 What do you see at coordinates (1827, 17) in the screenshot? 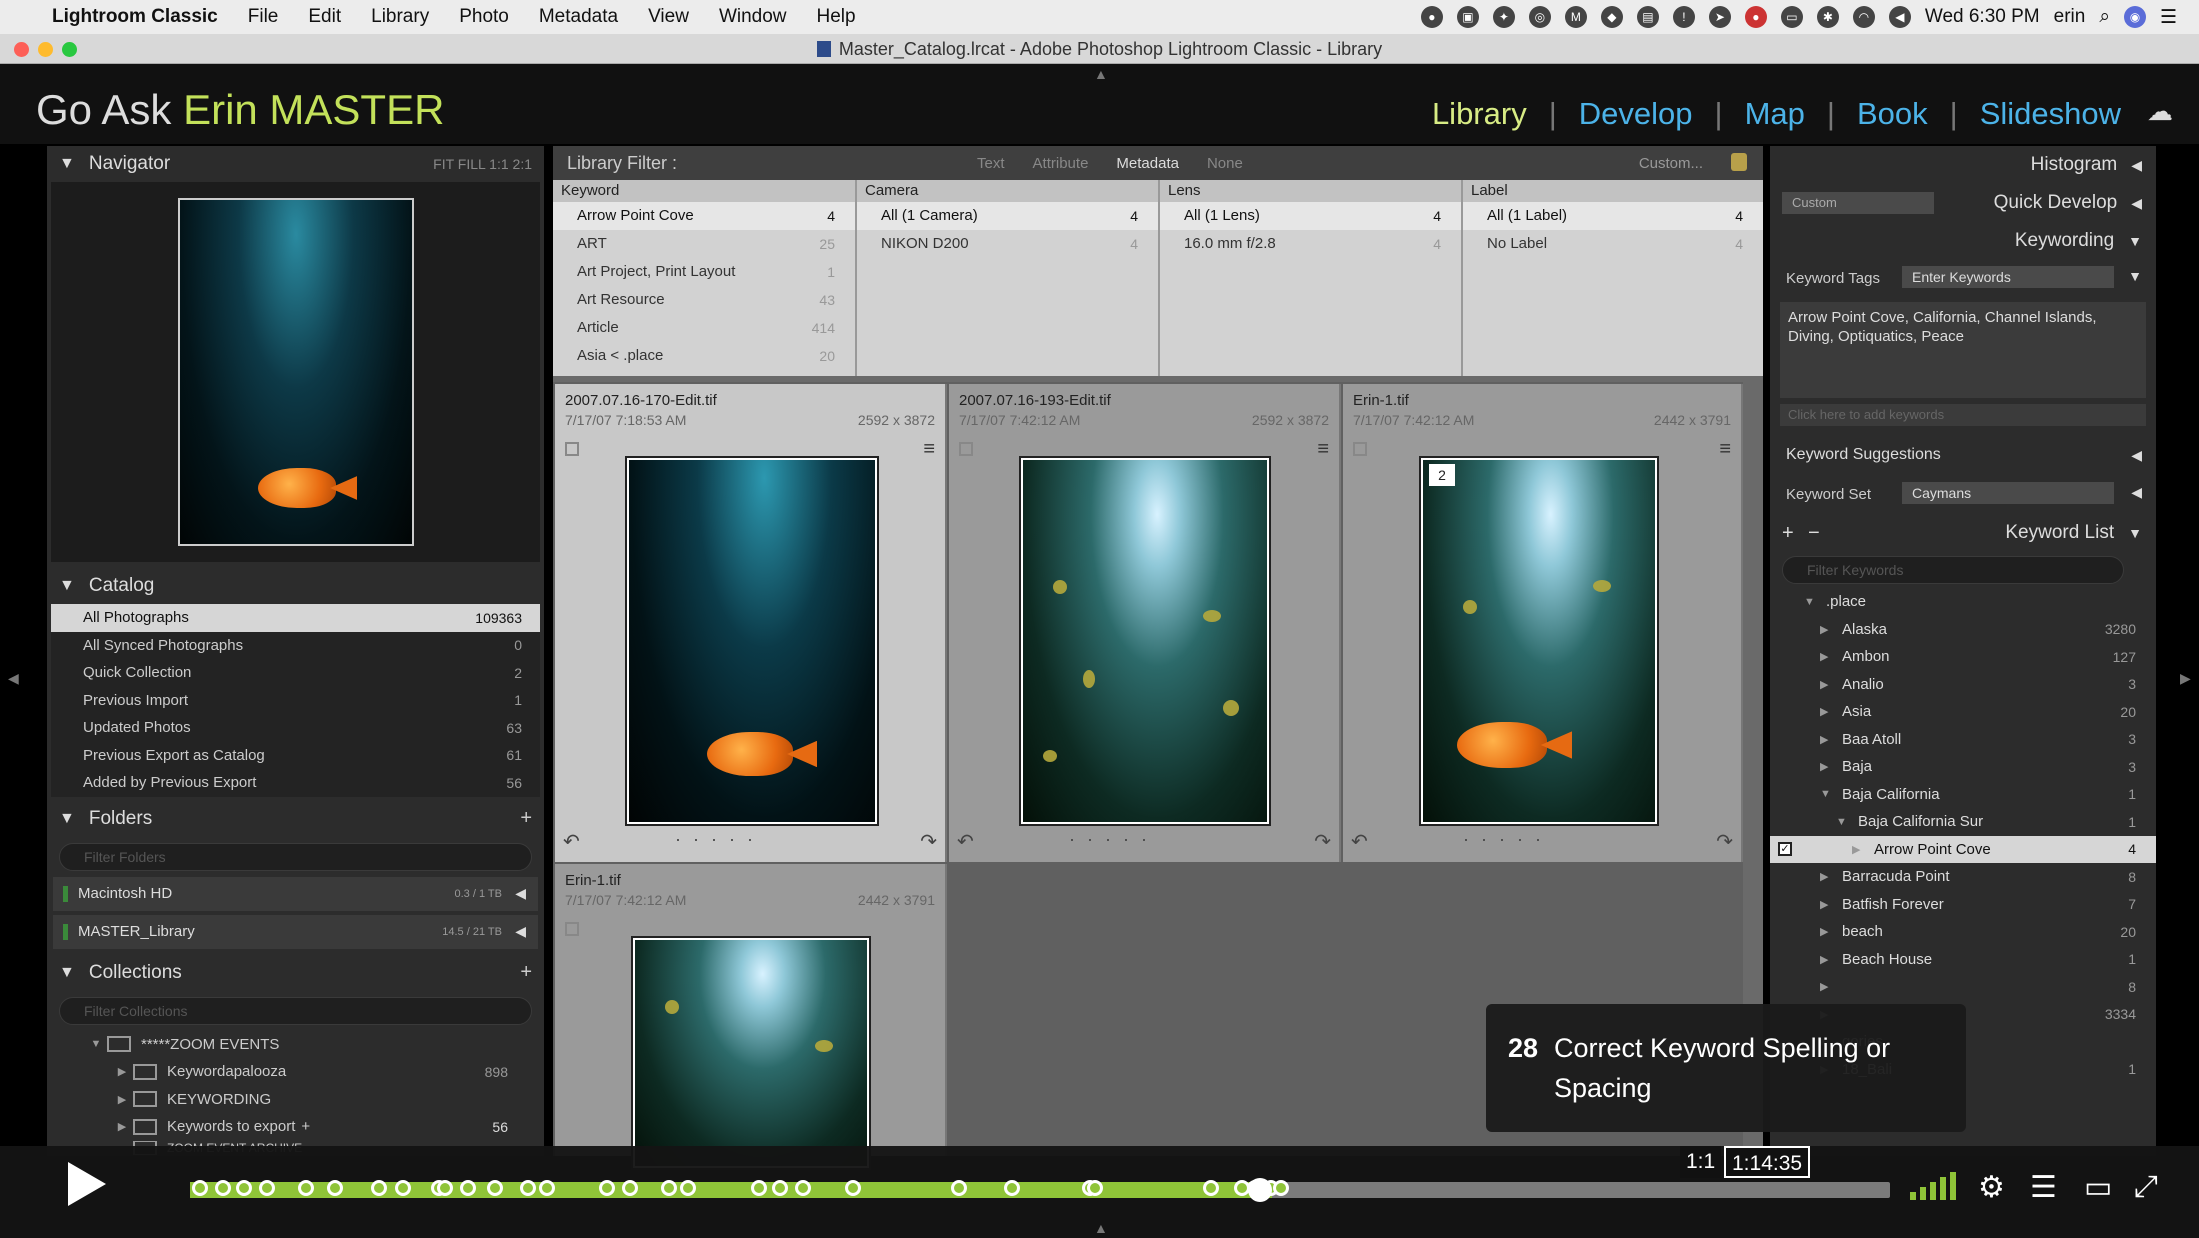
I see `bluetooth-icon: ✱` at bounding box center [1827, 17].